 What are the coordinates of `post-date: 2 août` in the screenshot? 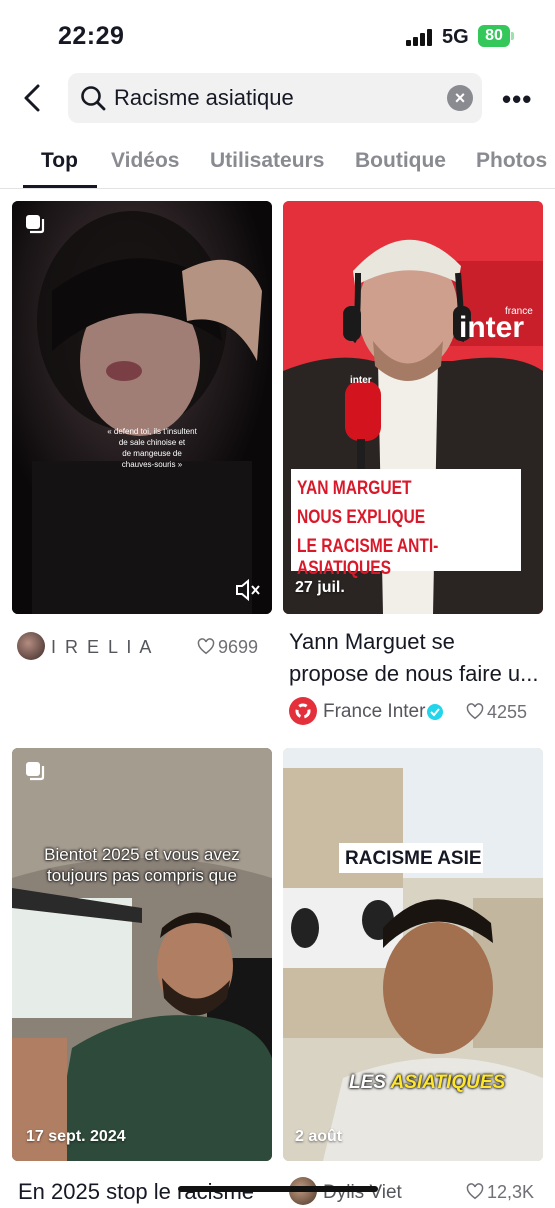 It's located at (319, 1136).